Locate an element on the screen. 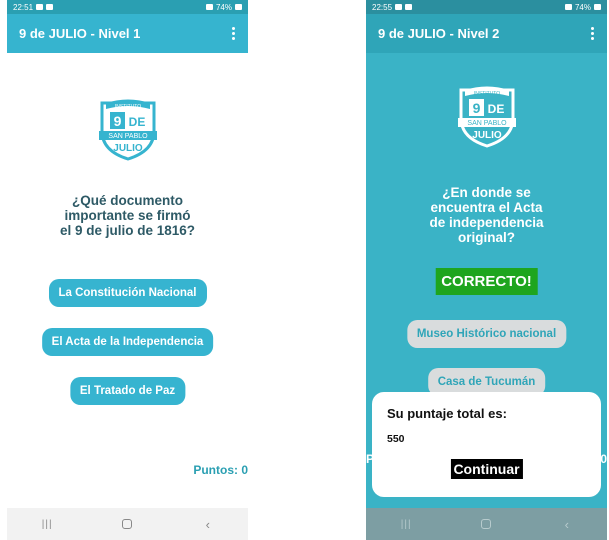 The width and height of the screenshot is (609, 540). score-label-peek-right: 0 is located at coordinates (603, 459).